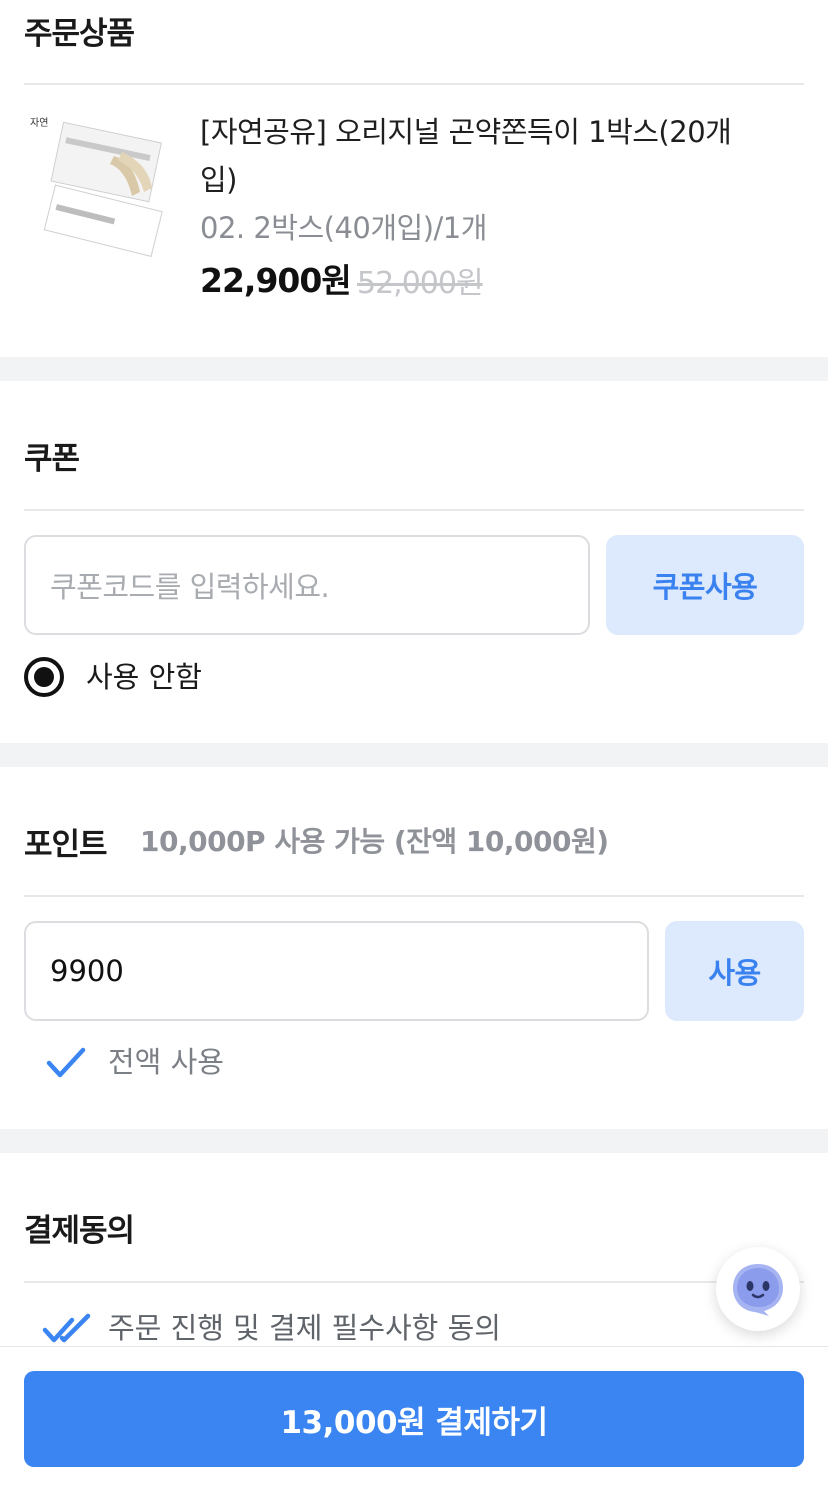 The height and width of the screenshot is (1488, 828). I want to click on coupon-input-placeholder: 쿠폰코드를 입력하세요., so click(190, 587).